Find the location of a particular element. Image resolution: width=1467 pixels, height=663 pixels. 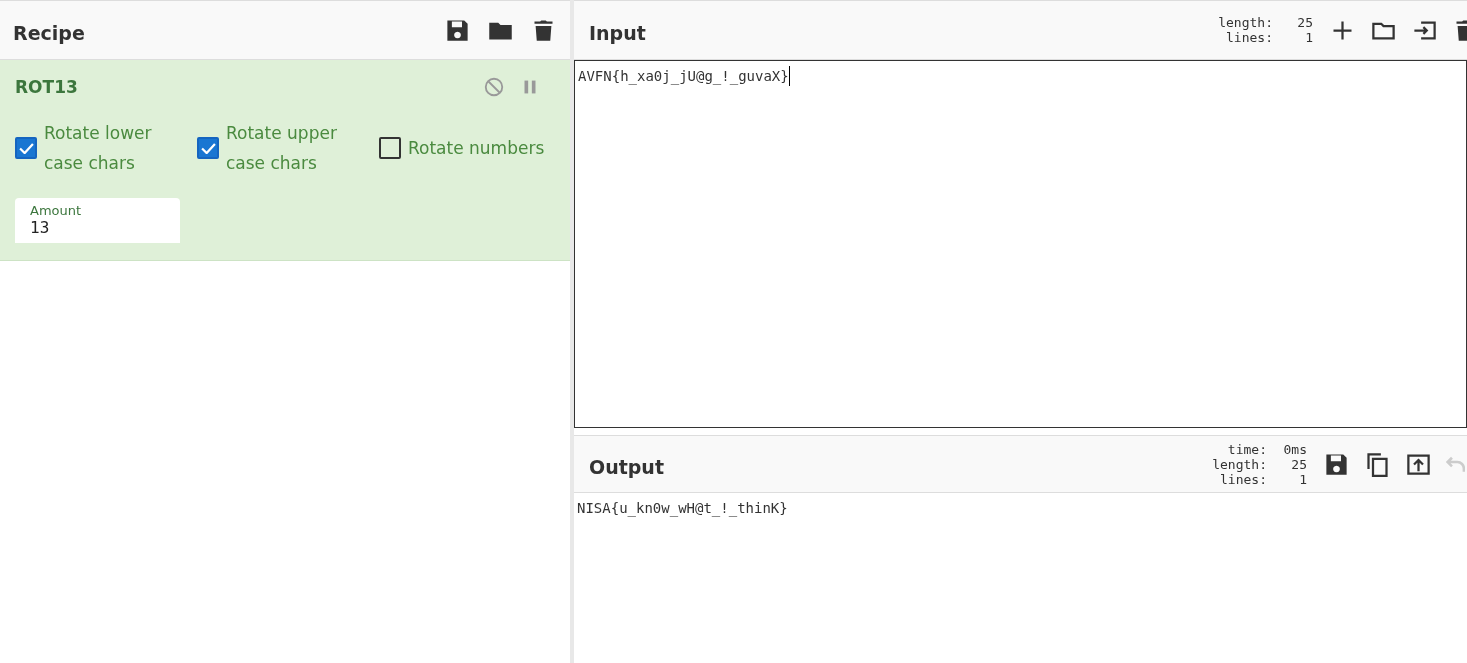

stat-value: 0ms is located at coordinates (1294, 449).